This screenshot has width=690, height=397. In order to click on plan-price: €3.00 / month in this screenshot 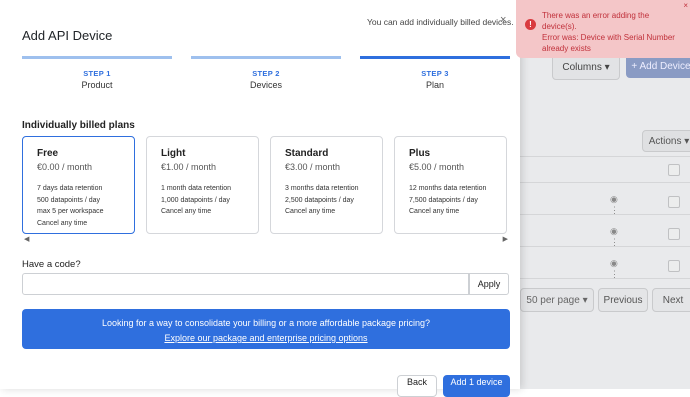, I will do `click(313, 167)`.